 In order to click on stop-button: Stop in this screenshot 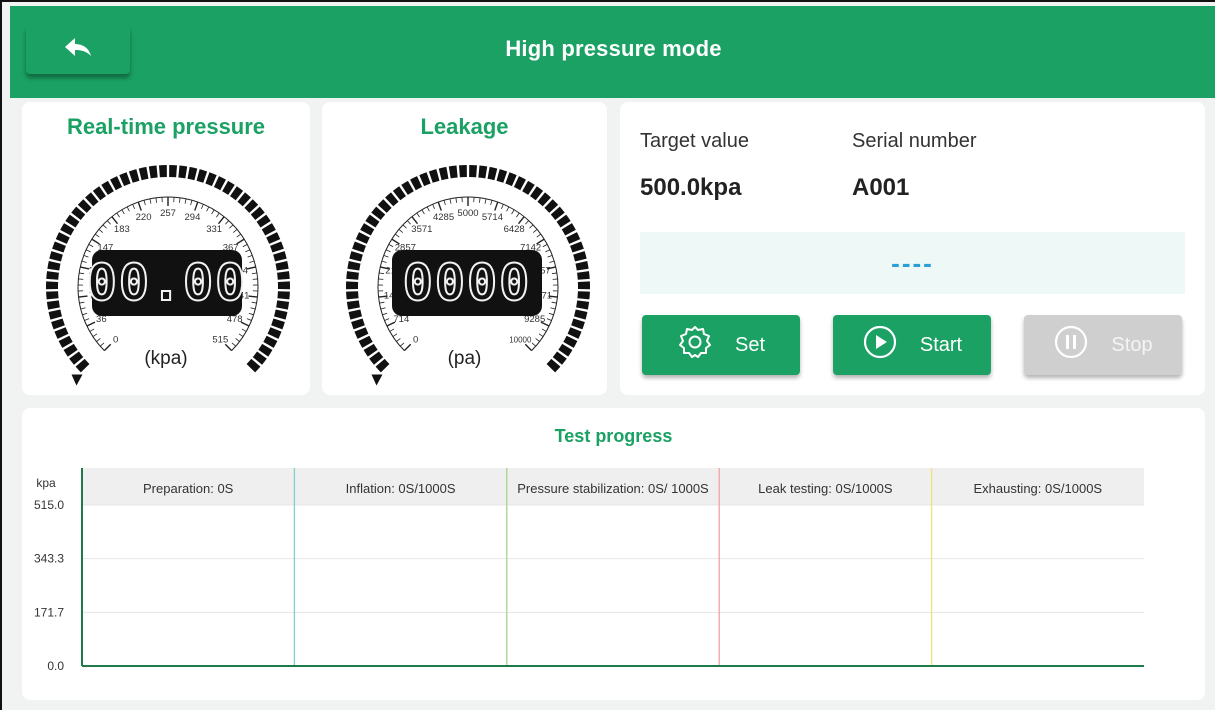, I will do `click(1103, 345)`.